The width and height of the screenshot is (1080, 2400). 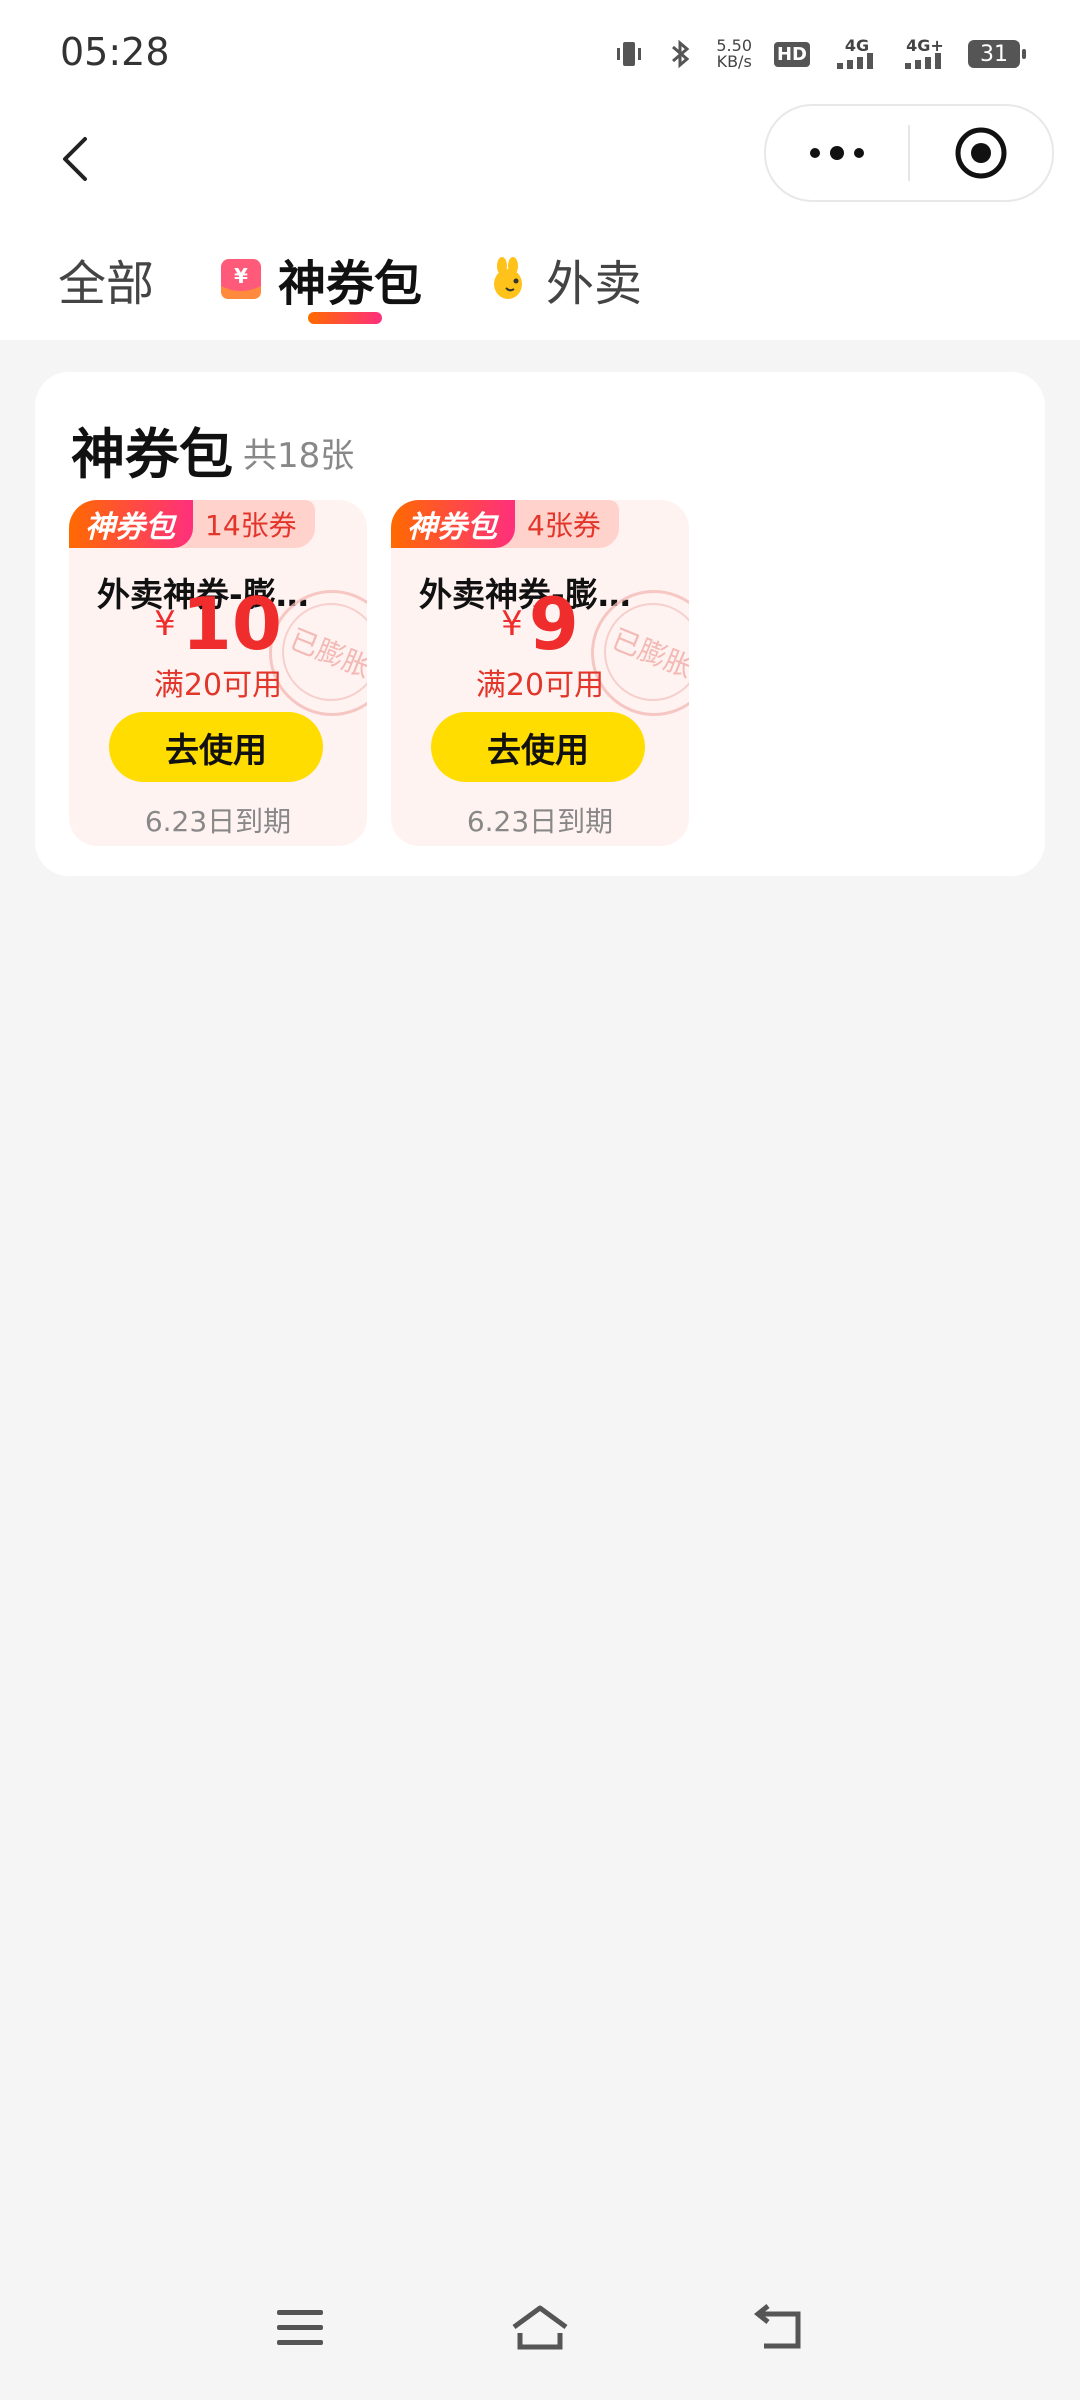 I want to click on network-type-2: 4G+, so click(x=925, y=45).